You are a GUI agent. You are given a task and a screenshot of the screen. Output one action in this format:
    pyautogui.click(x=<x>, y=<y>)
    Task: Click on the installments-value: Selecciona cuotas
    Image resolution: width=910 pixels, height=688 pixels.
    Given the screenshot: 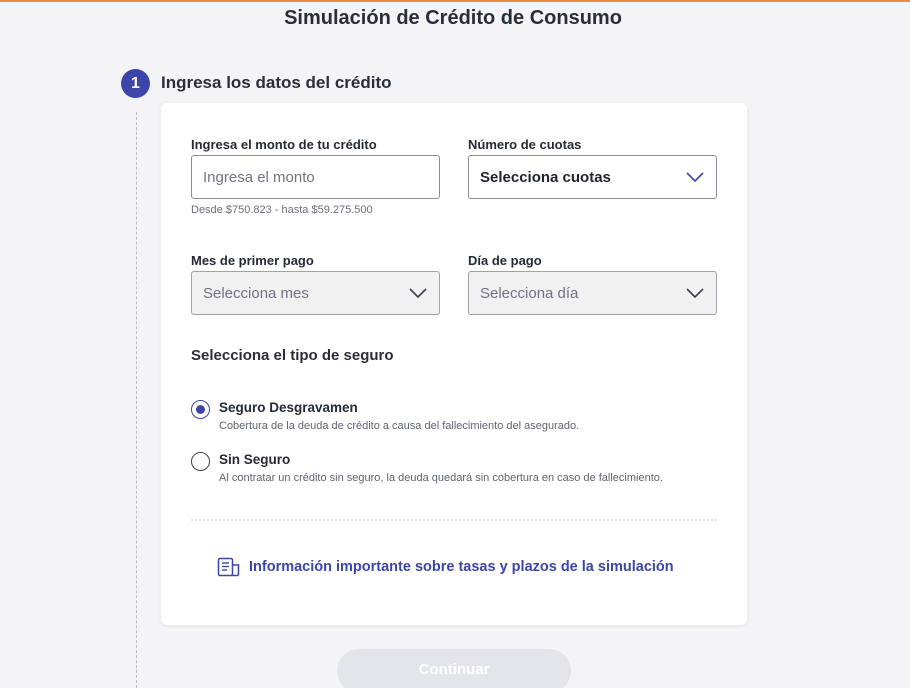 What is the action you would take?
    pyautogui.click(x=545, y=177)
    